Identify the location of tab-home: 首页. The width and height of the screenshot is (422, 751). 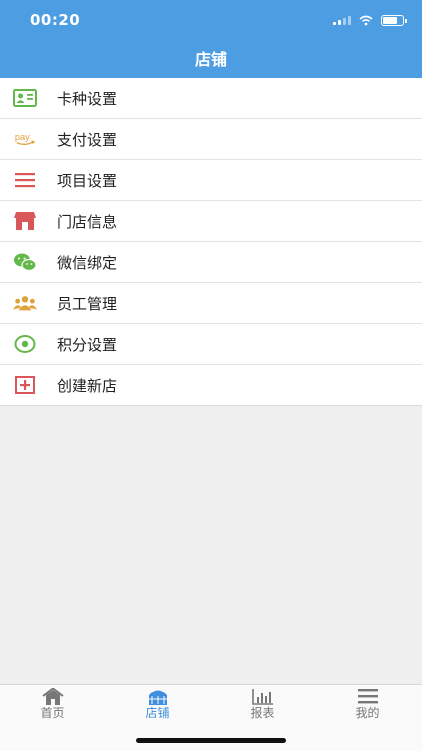
(52, 705).